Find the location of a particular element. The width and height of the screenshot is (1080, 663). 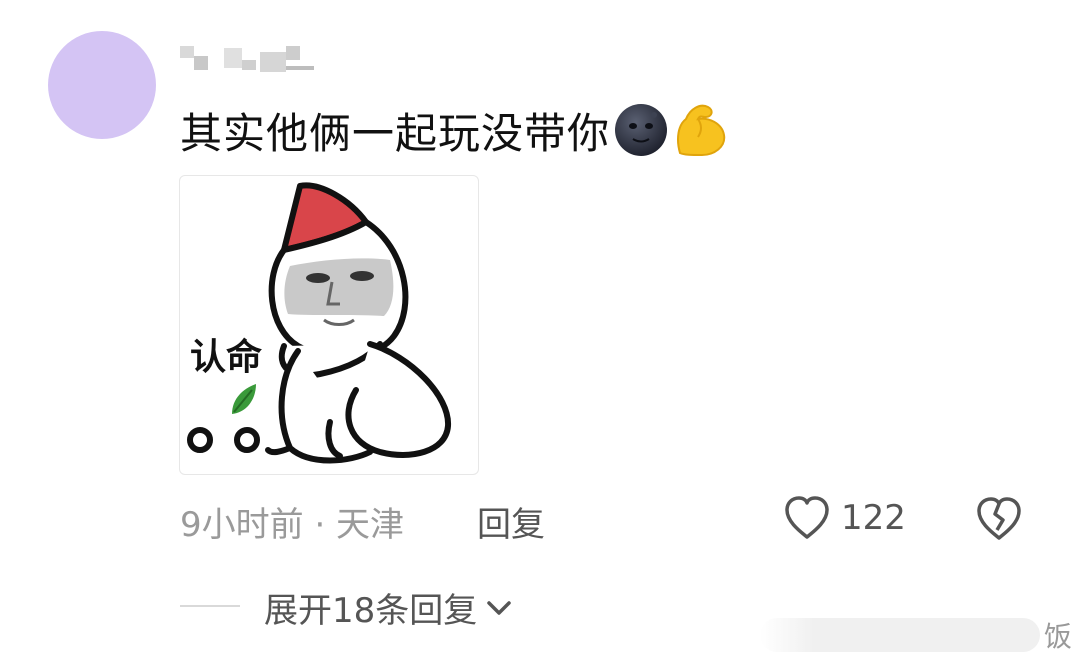

watermark: 饭 is located at coordinates (915, 635).